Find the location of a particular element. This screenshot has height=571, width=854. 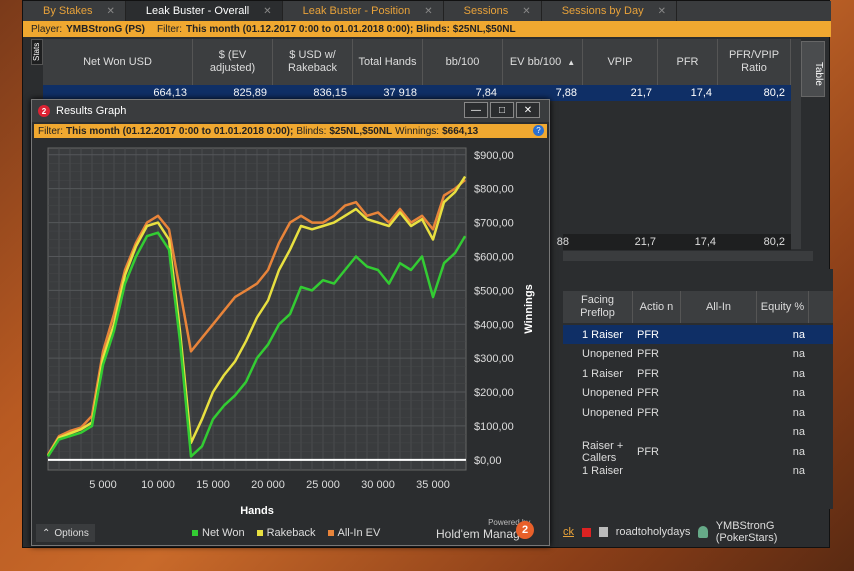

col-equity: Equity % is located at coordinates (783, 307).